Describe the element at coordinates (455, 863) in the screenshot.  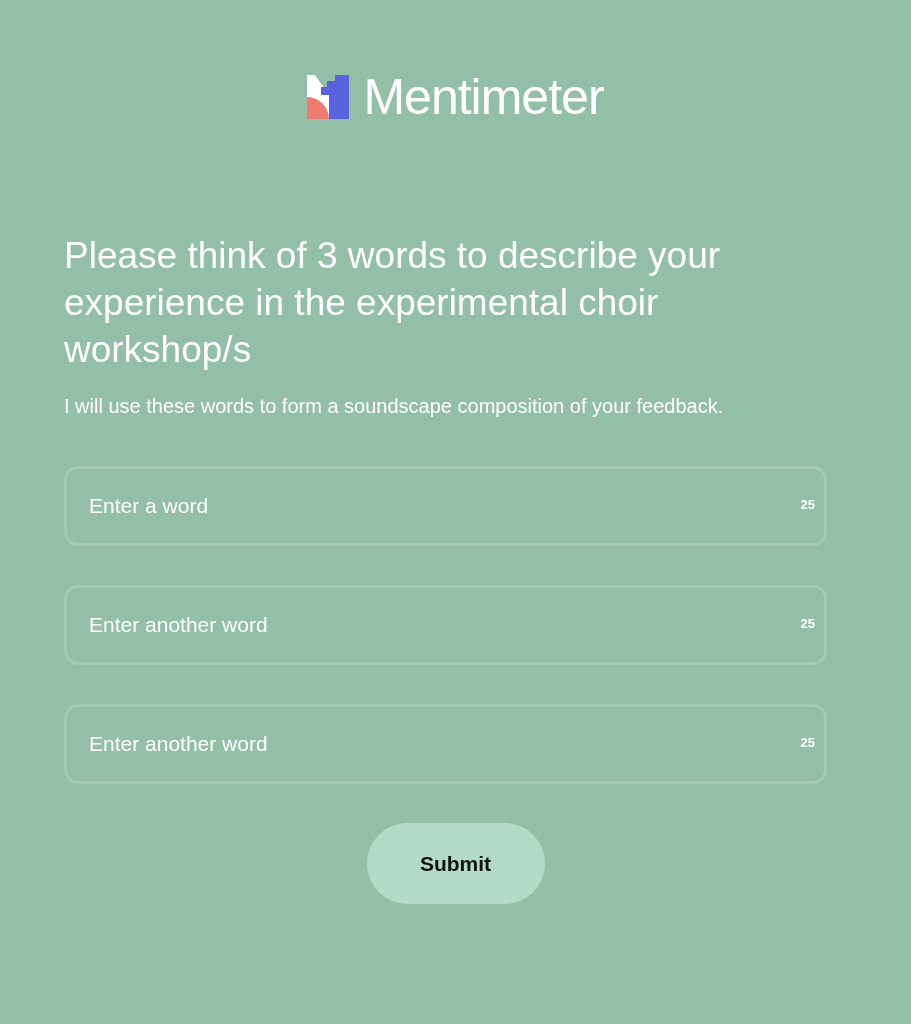
I see `submit-button: Submit` at that location.